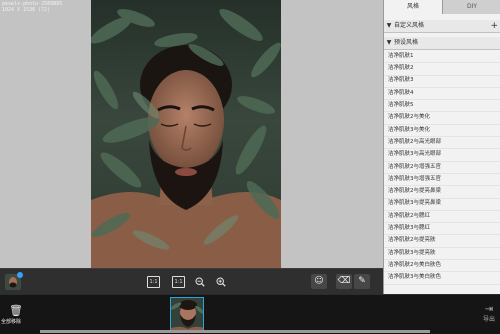 Image resolution: width=500 pixels, height=334 pixels. Describe the element at coordinates (235, 331) in the screenshot. I see `filmstrip-scrollbar` at that location.